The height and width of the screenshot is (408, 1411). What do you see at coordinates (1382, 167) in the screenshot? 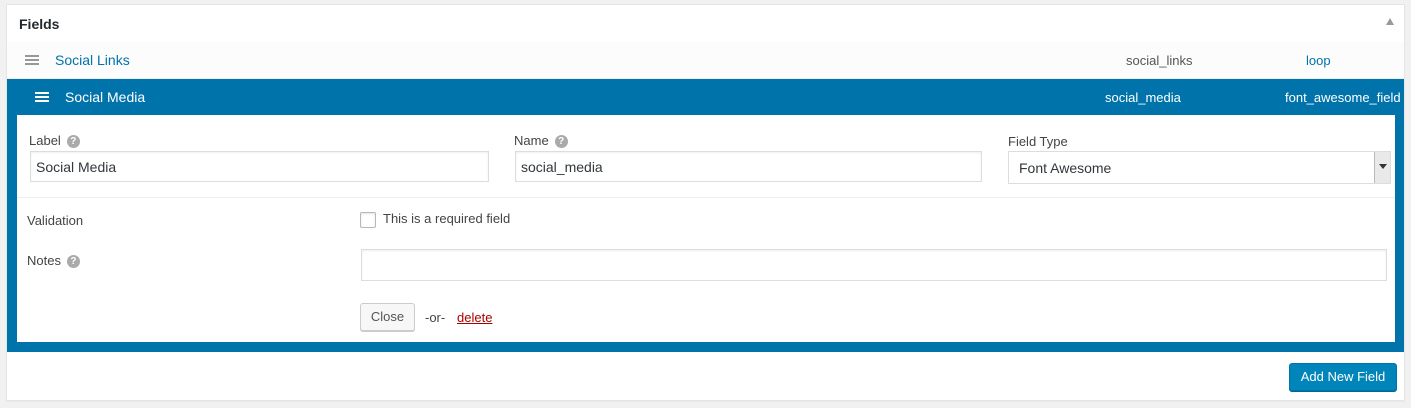
I see `chevron-down-icon` at bounding box center [1382, 167].